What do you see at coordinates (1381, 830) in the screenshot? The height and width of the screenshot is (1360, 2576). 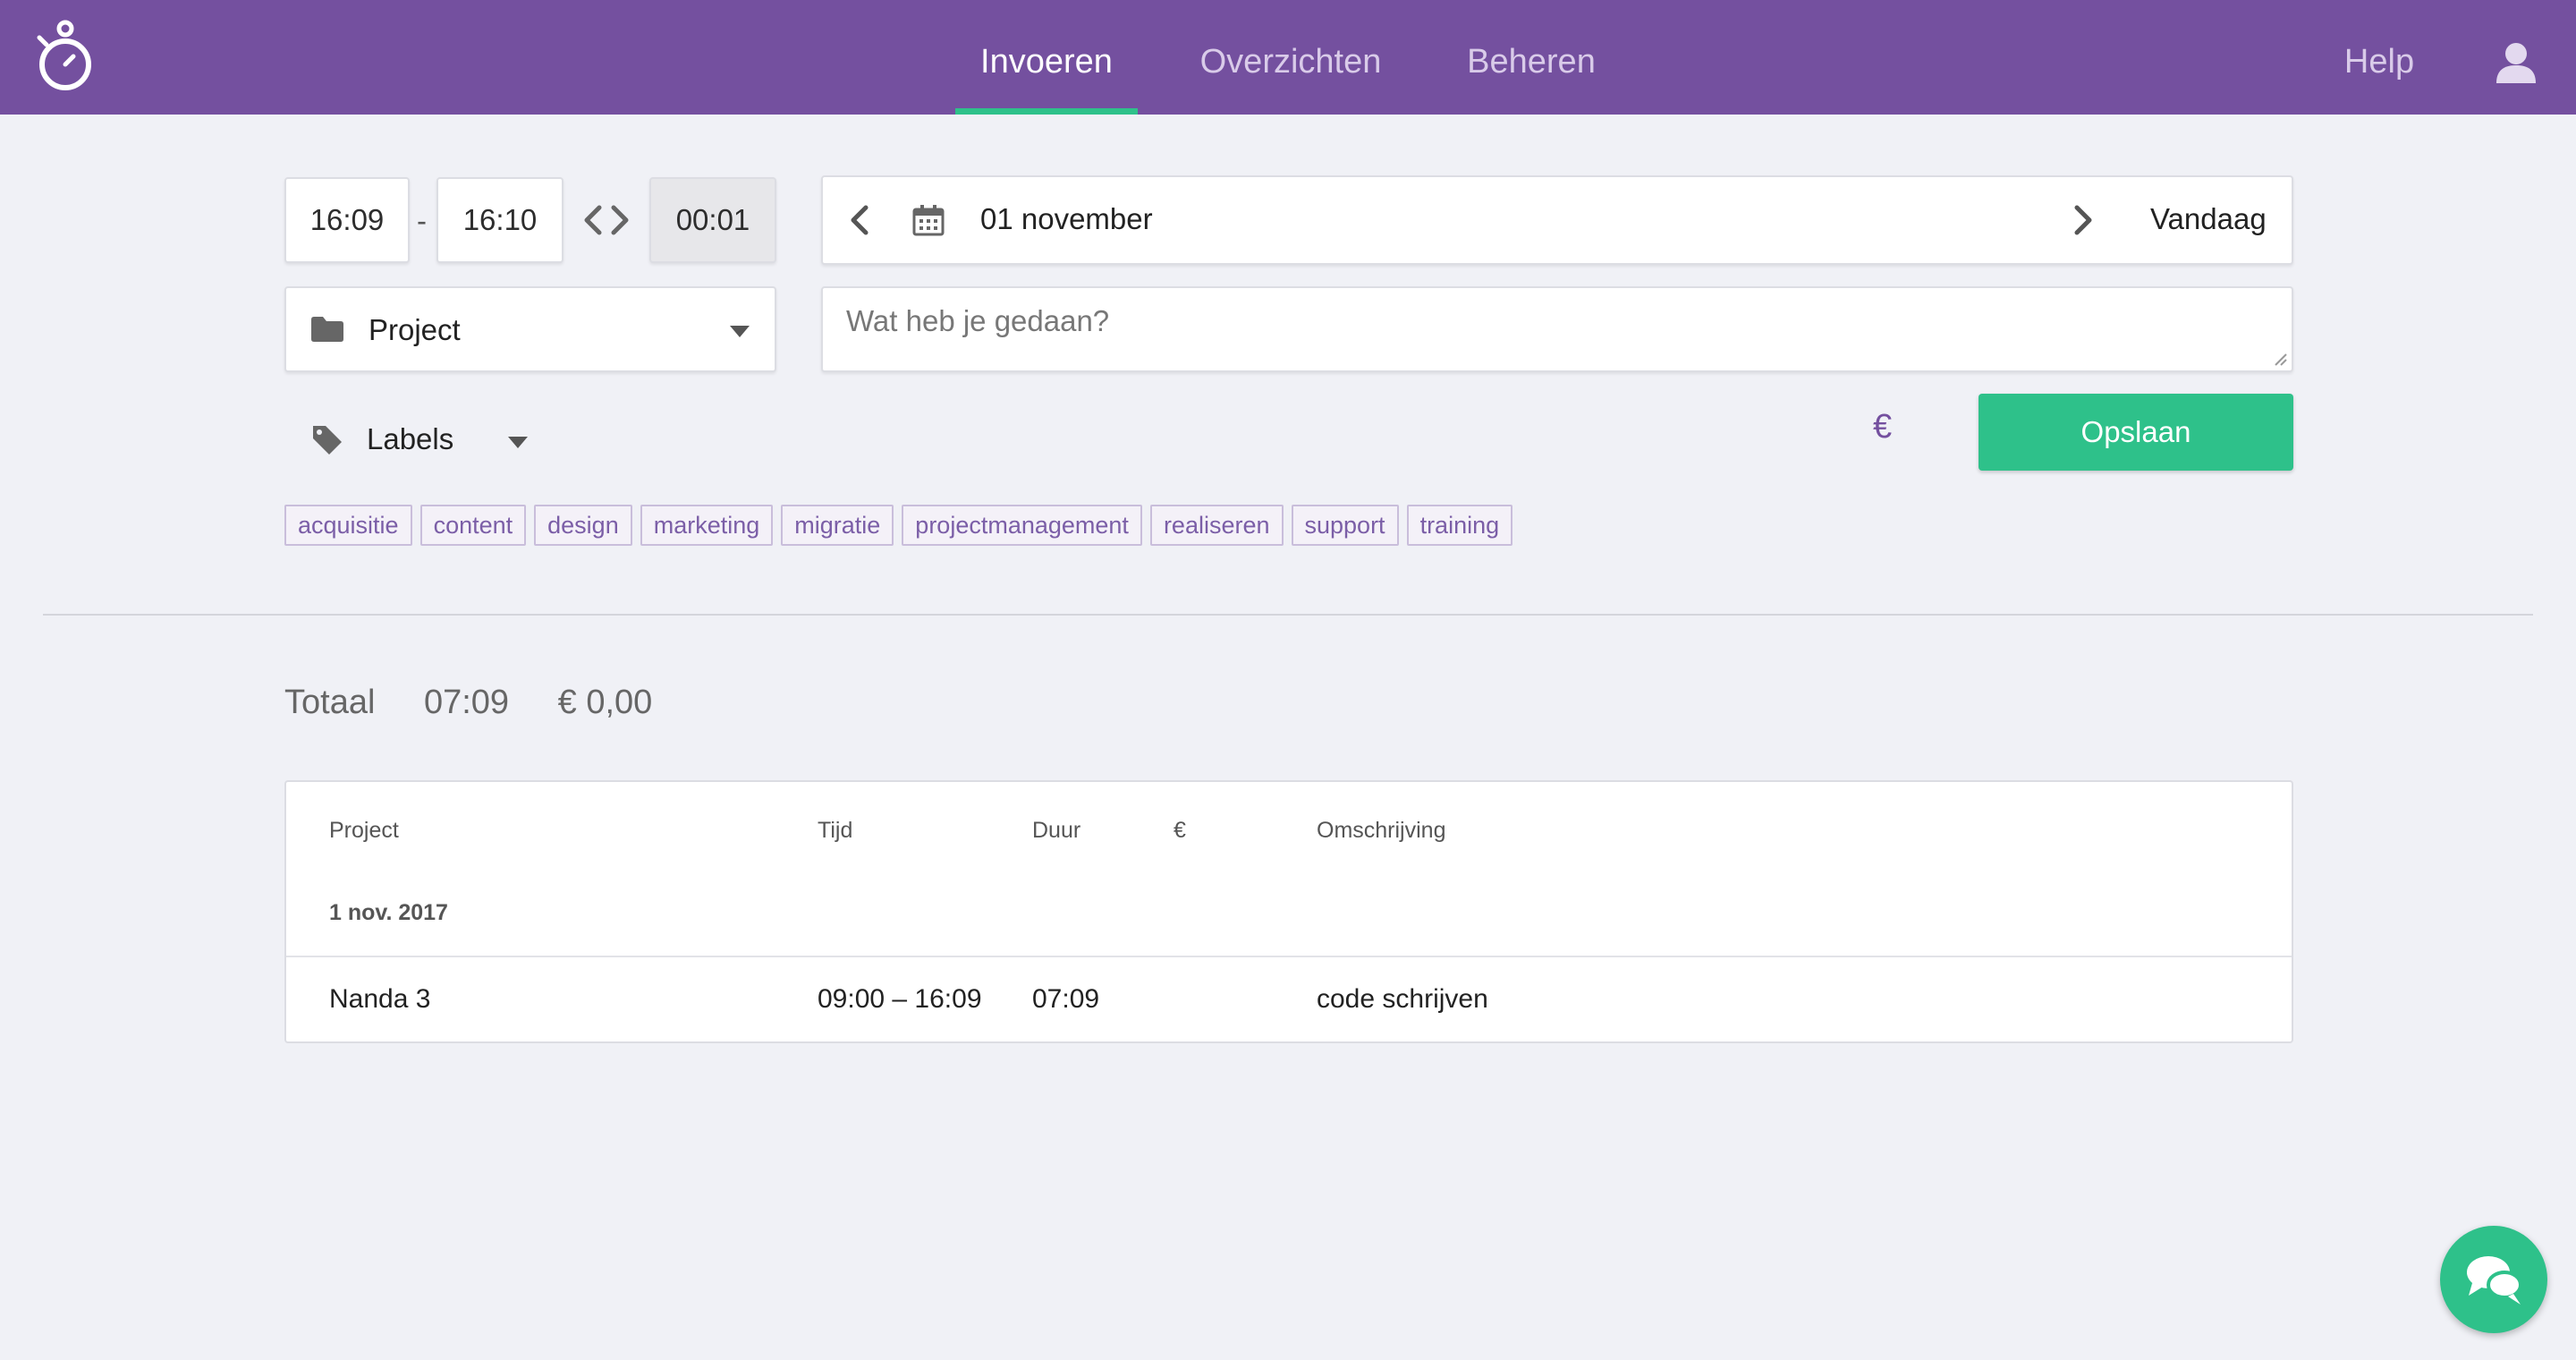 I see `column-header-omschrijving: Omschrijving` at bounding box center [1381, 830].